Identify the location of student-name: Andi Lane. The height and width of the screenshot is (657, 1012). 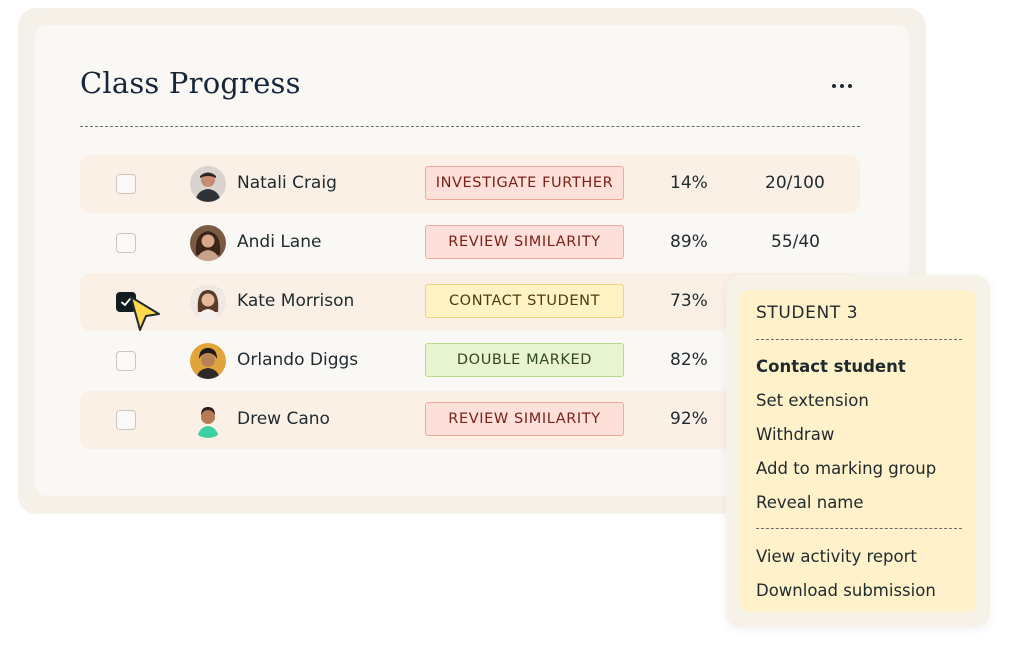
(279, 242).